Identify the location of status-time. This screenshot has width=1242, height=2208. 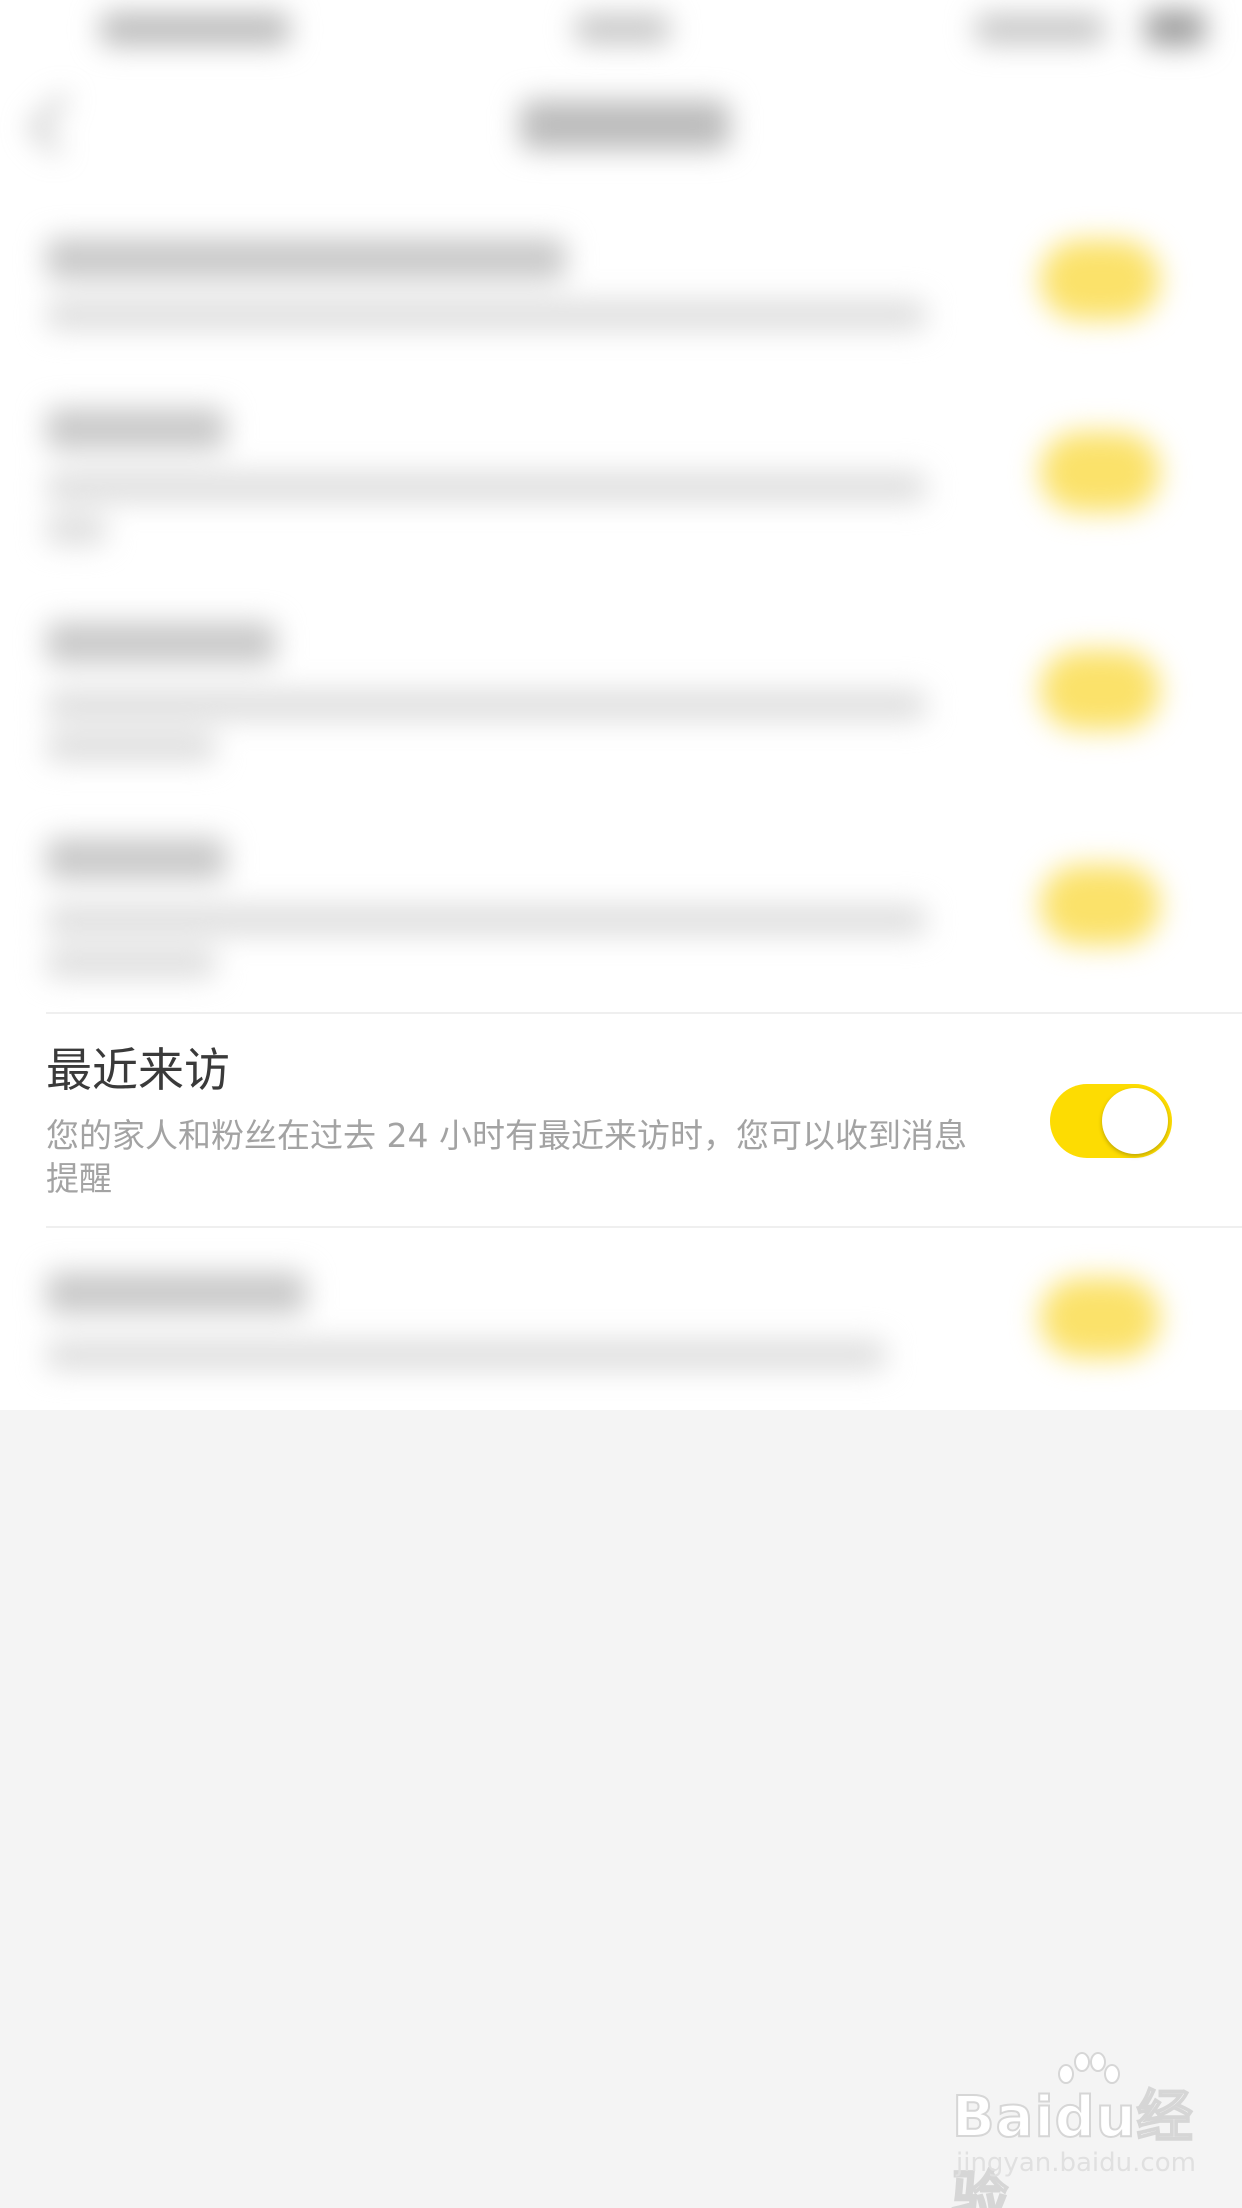
(622, 29).